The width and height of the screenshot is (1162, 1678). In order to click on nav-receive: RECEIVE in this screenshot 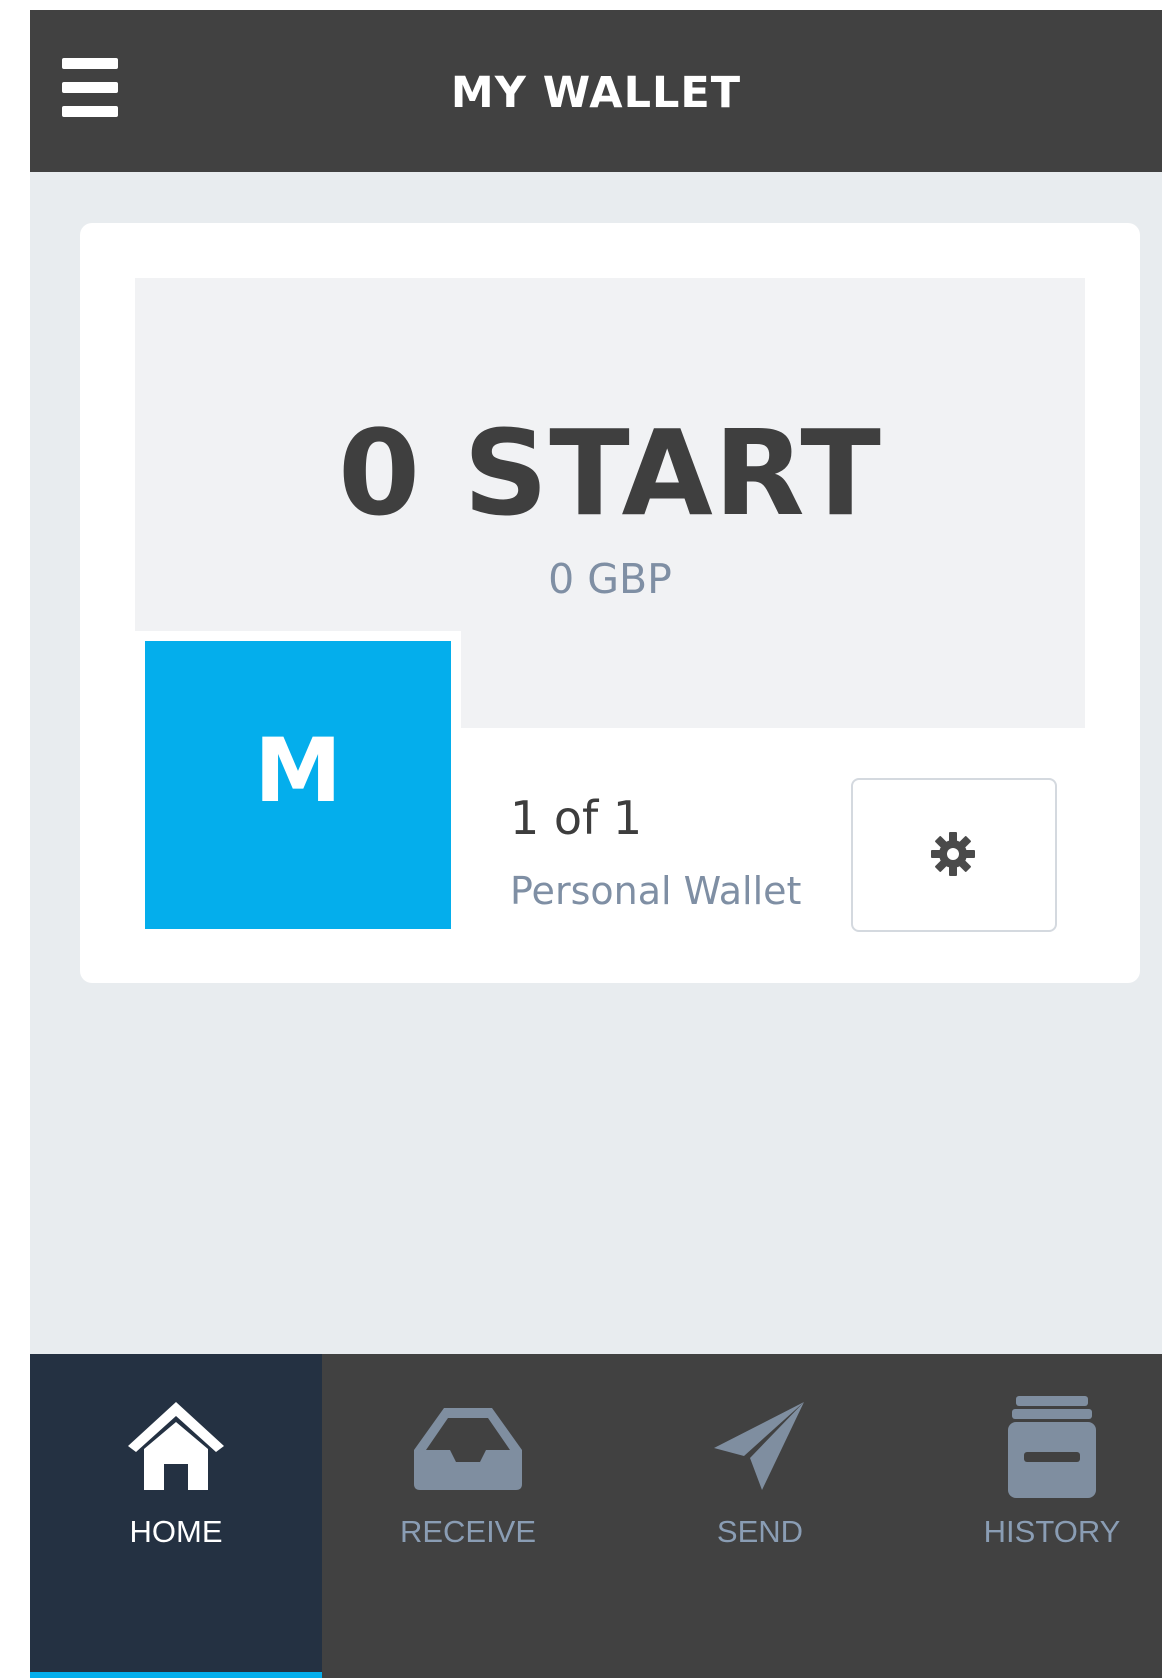, I will do `click(468, 1516)`.